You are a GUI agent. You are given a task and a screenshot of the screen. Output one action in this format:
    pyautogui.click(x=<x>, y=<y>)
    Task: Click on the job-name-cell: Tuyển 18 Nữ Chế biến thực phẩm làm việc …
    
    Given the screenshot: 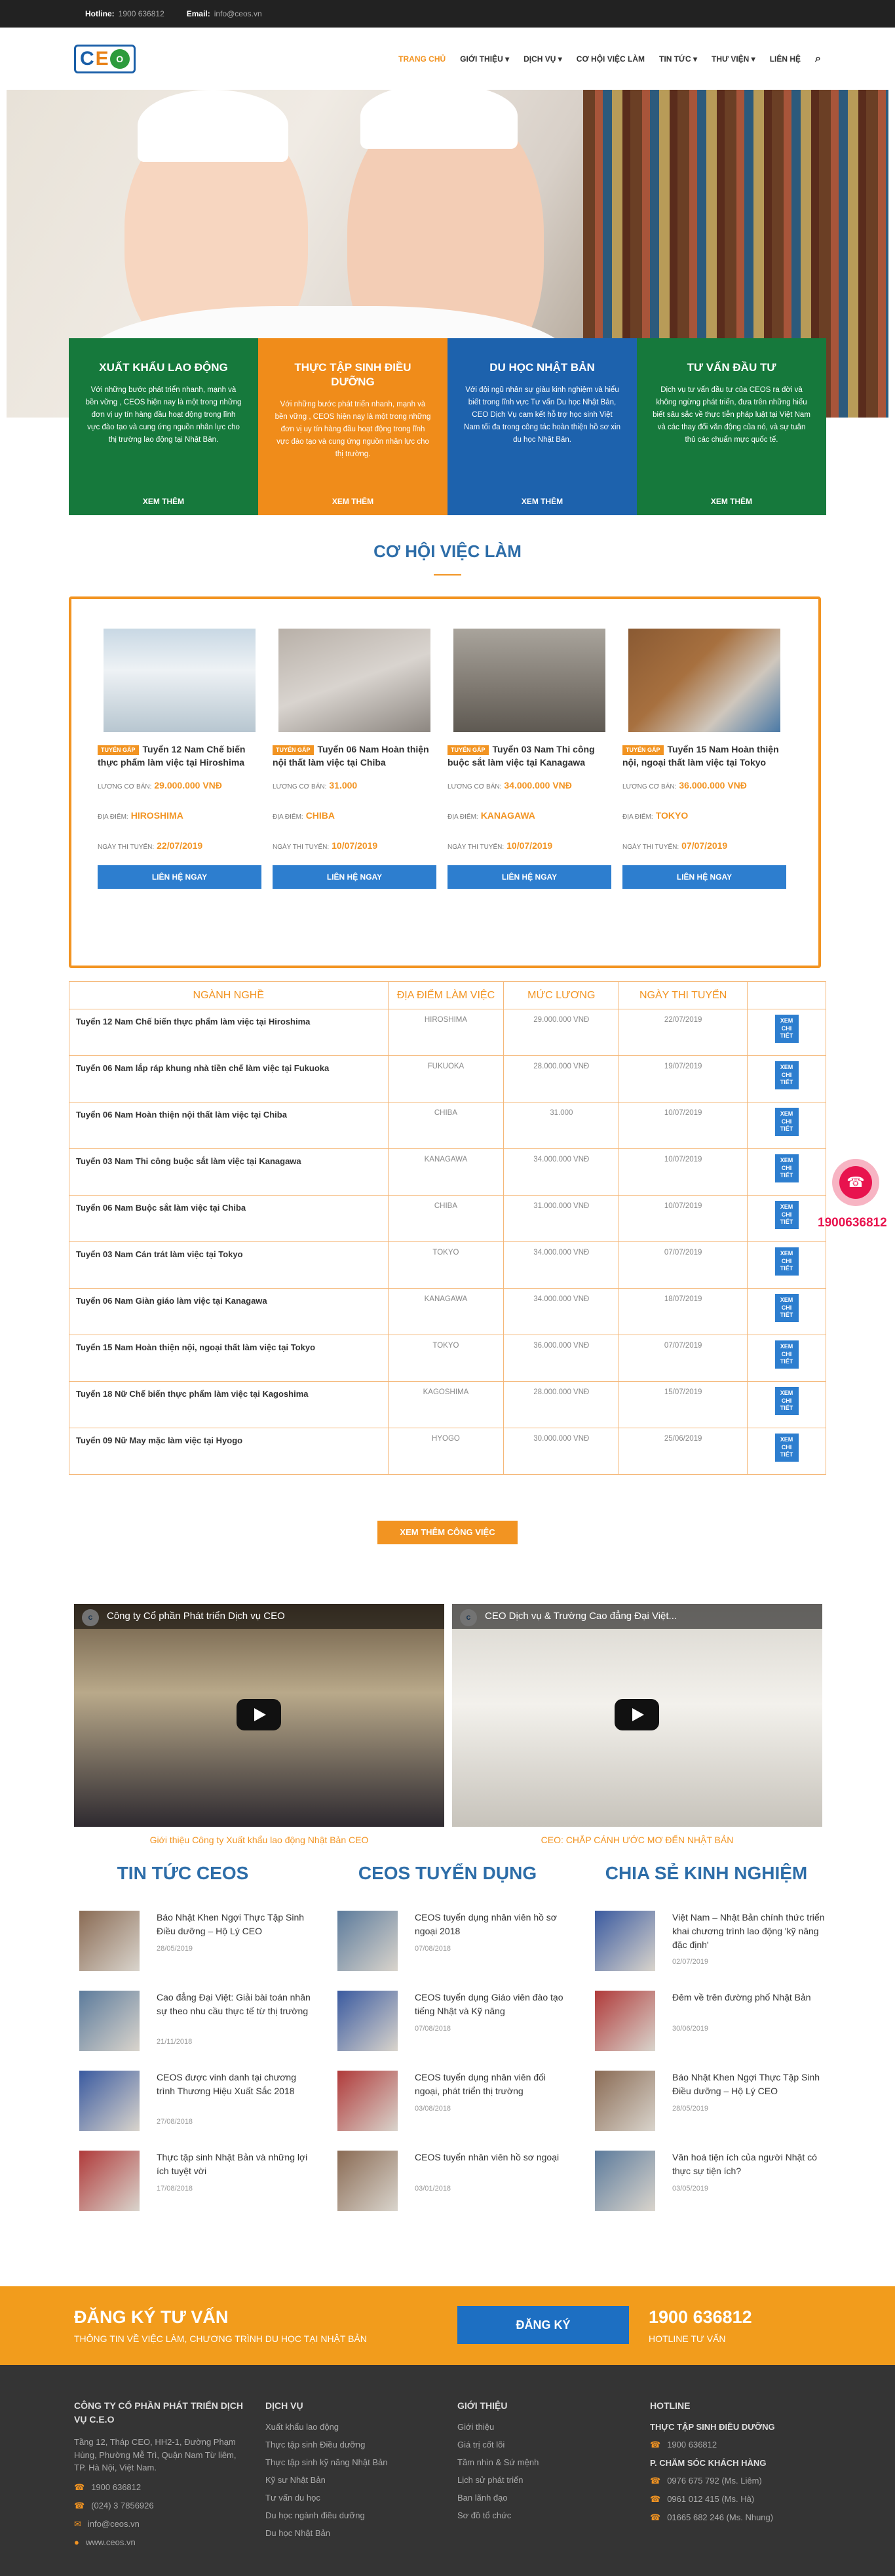 What is the action you would take?
    pyautogui.click(x=229, y=1404)
    